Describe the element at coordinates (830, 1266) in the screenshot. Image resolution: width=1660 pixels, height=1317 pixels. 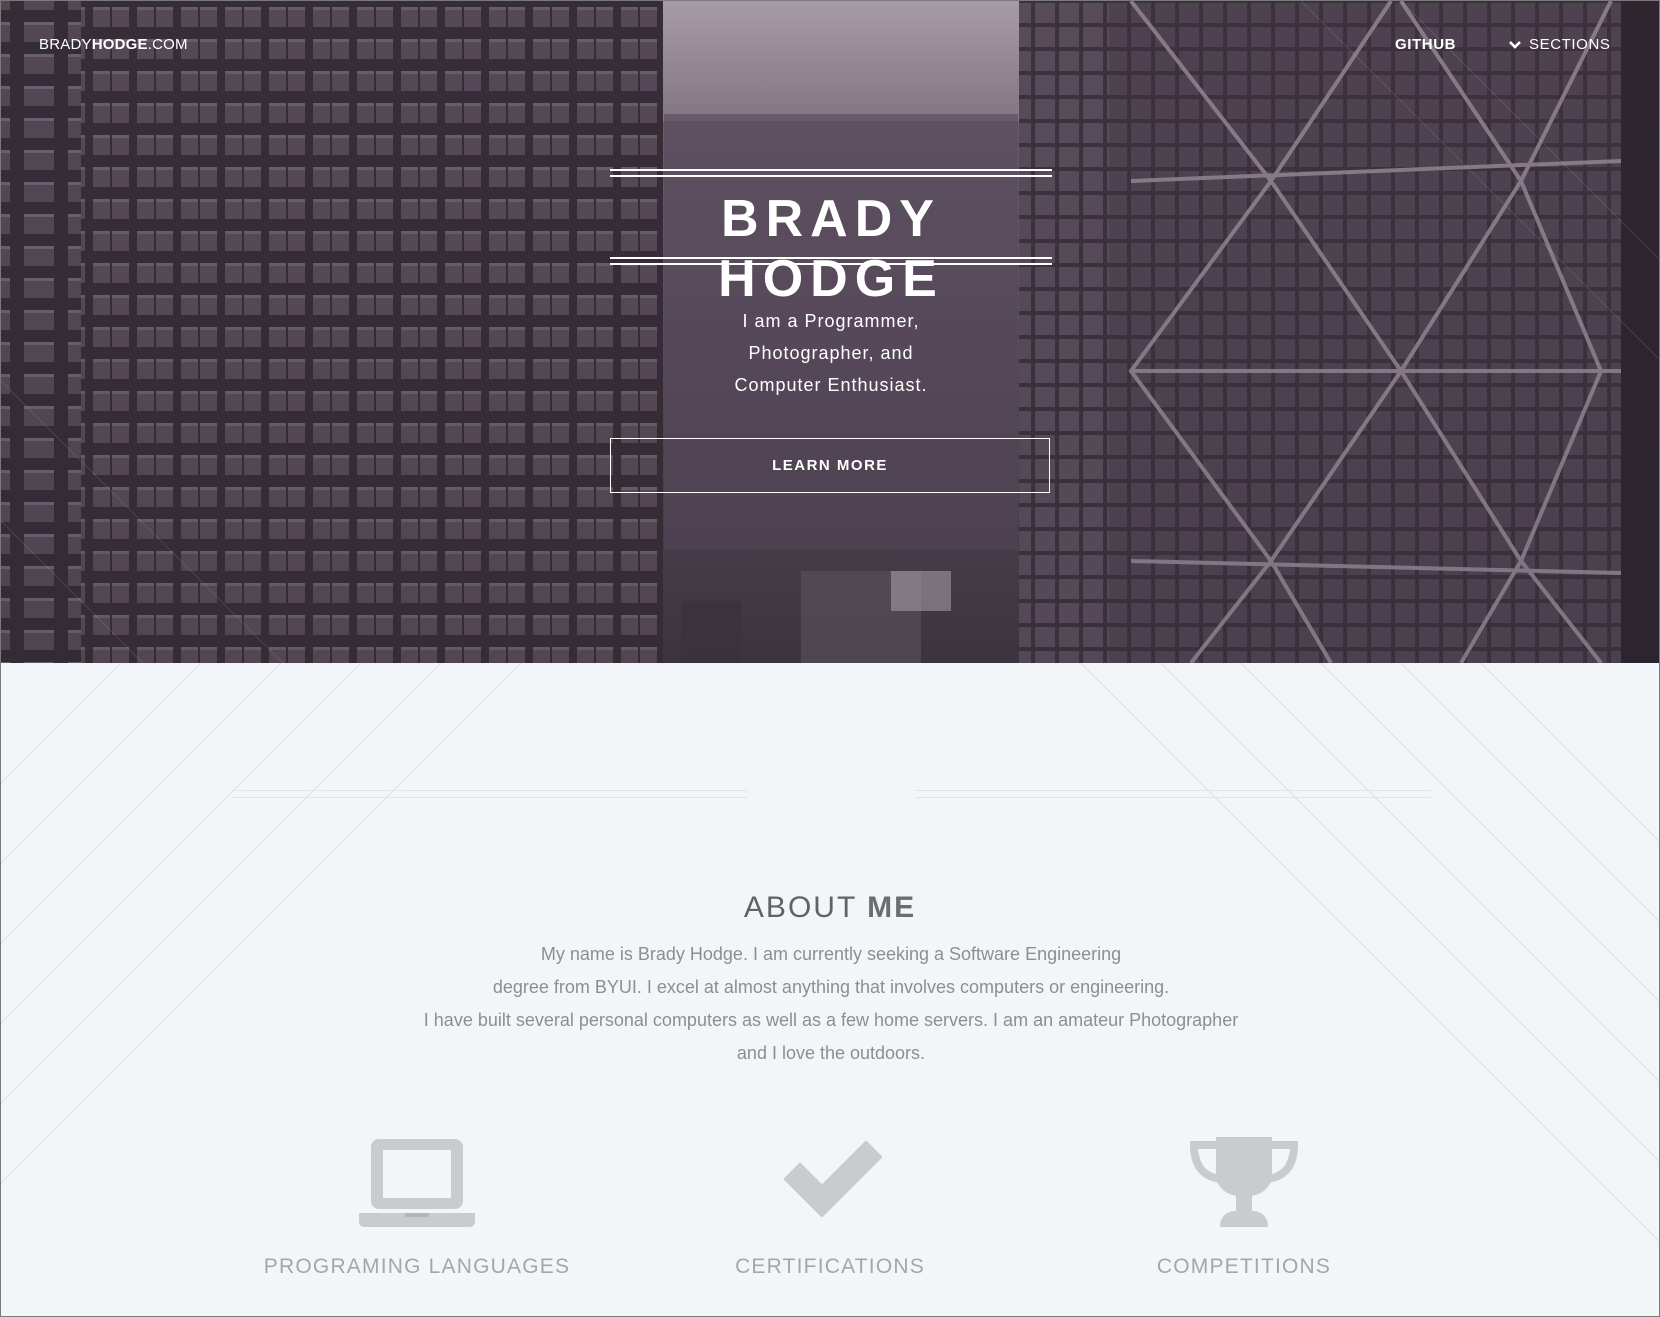
I see `feature-label: CERTIFICATIONS` at that location.